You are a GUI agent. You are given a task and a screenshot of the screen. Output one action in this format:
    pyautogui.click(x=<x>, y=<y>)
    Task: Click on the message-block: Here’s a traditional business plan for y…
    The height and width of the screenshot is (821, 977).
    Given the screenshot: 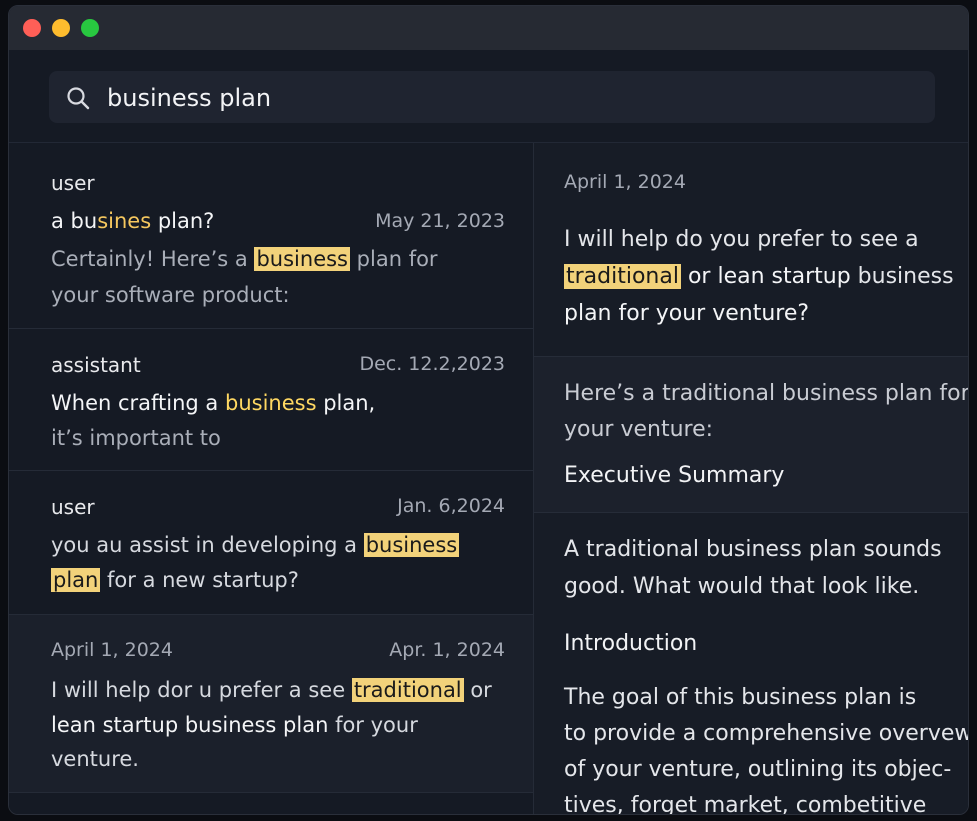 What is the action you would take?
    pyautogui.click(x=751, y=435)
    